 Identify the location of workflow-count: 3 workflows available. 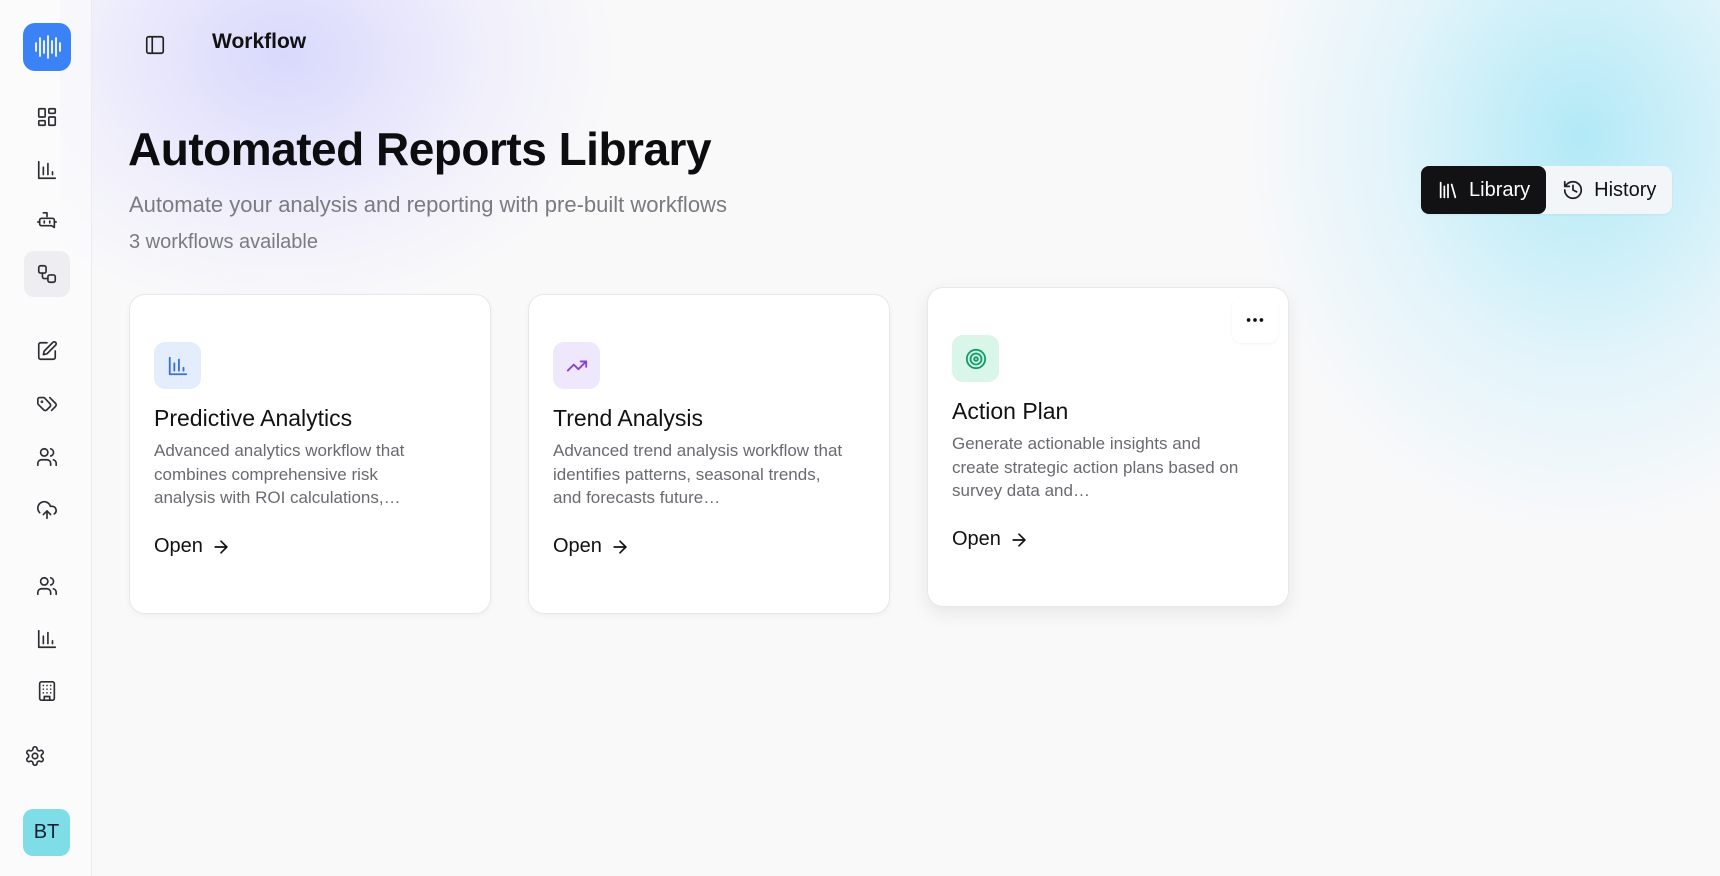
(223, 242).